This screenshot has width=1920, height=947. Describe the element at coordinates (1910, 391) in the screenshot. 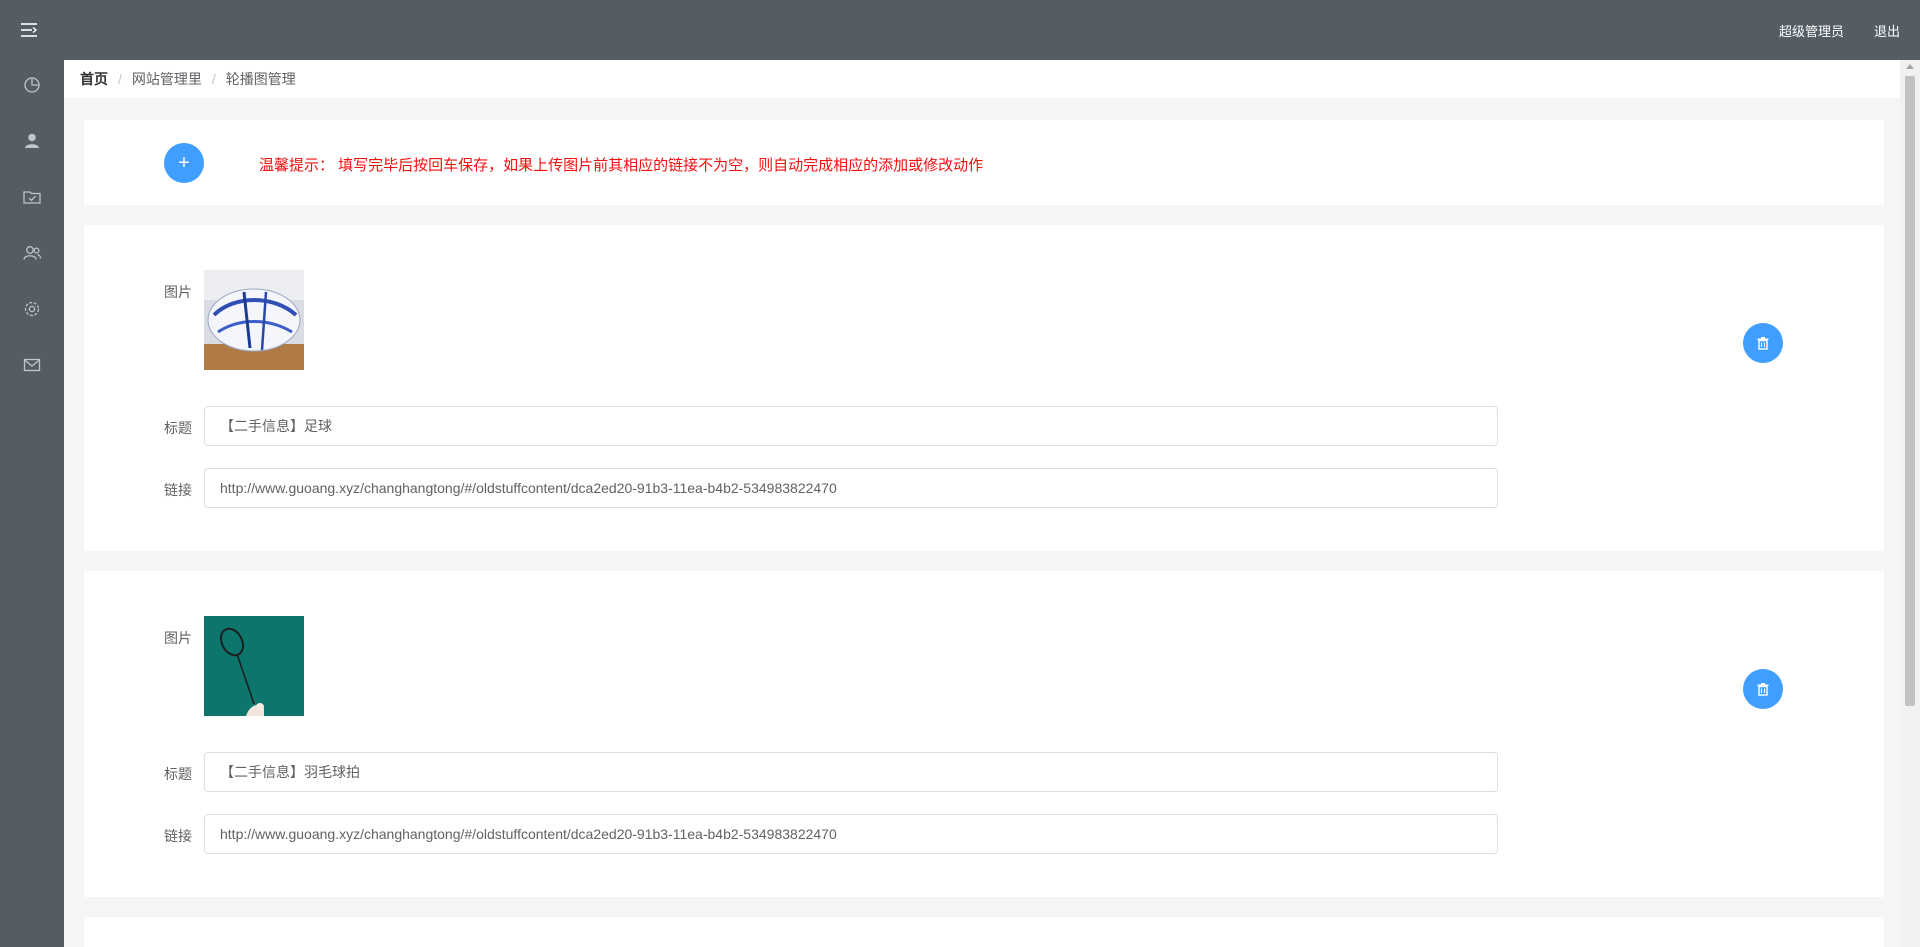

I see `scrollbar-thumb` at that location.